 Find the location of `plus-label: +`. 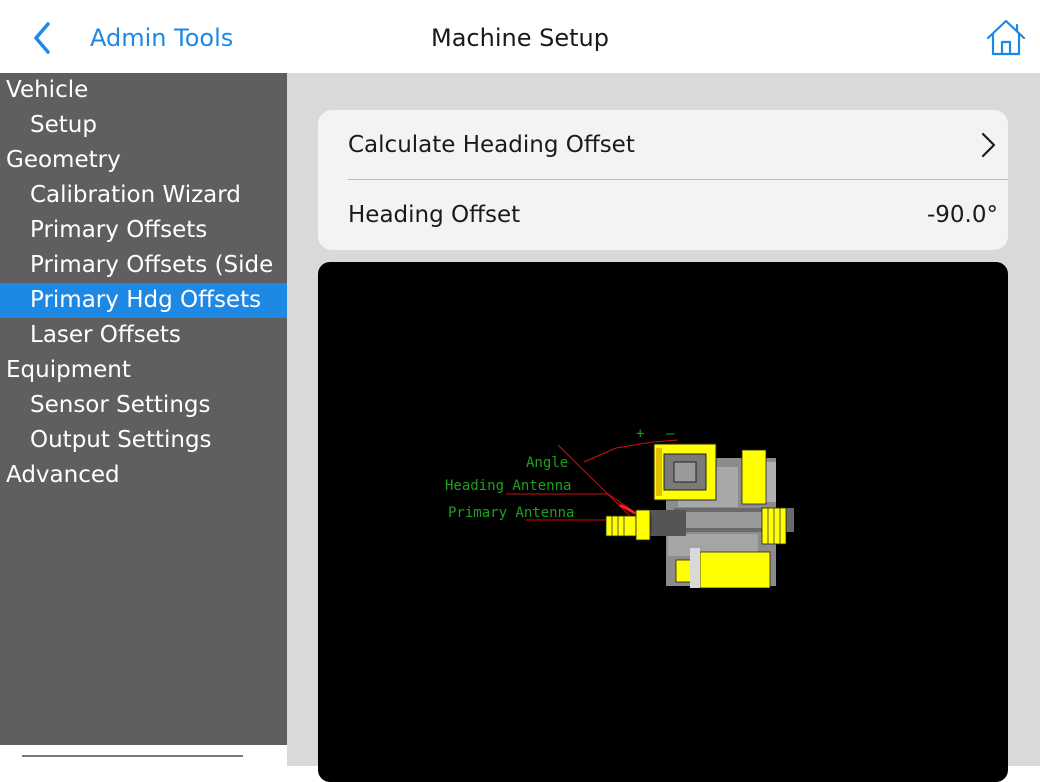

plus-label: + is located at coordinates (640, 434).